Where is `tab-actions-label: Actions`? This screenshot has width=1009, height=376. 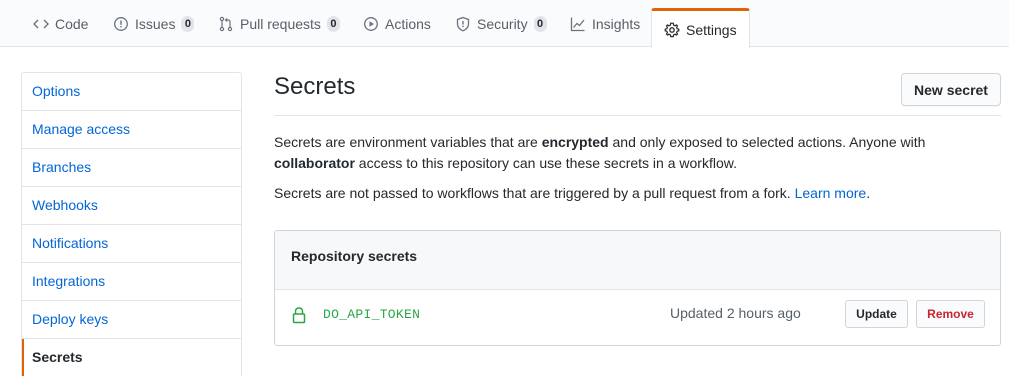
tab-actions-label: Actions is located at coordinates (408, 23).